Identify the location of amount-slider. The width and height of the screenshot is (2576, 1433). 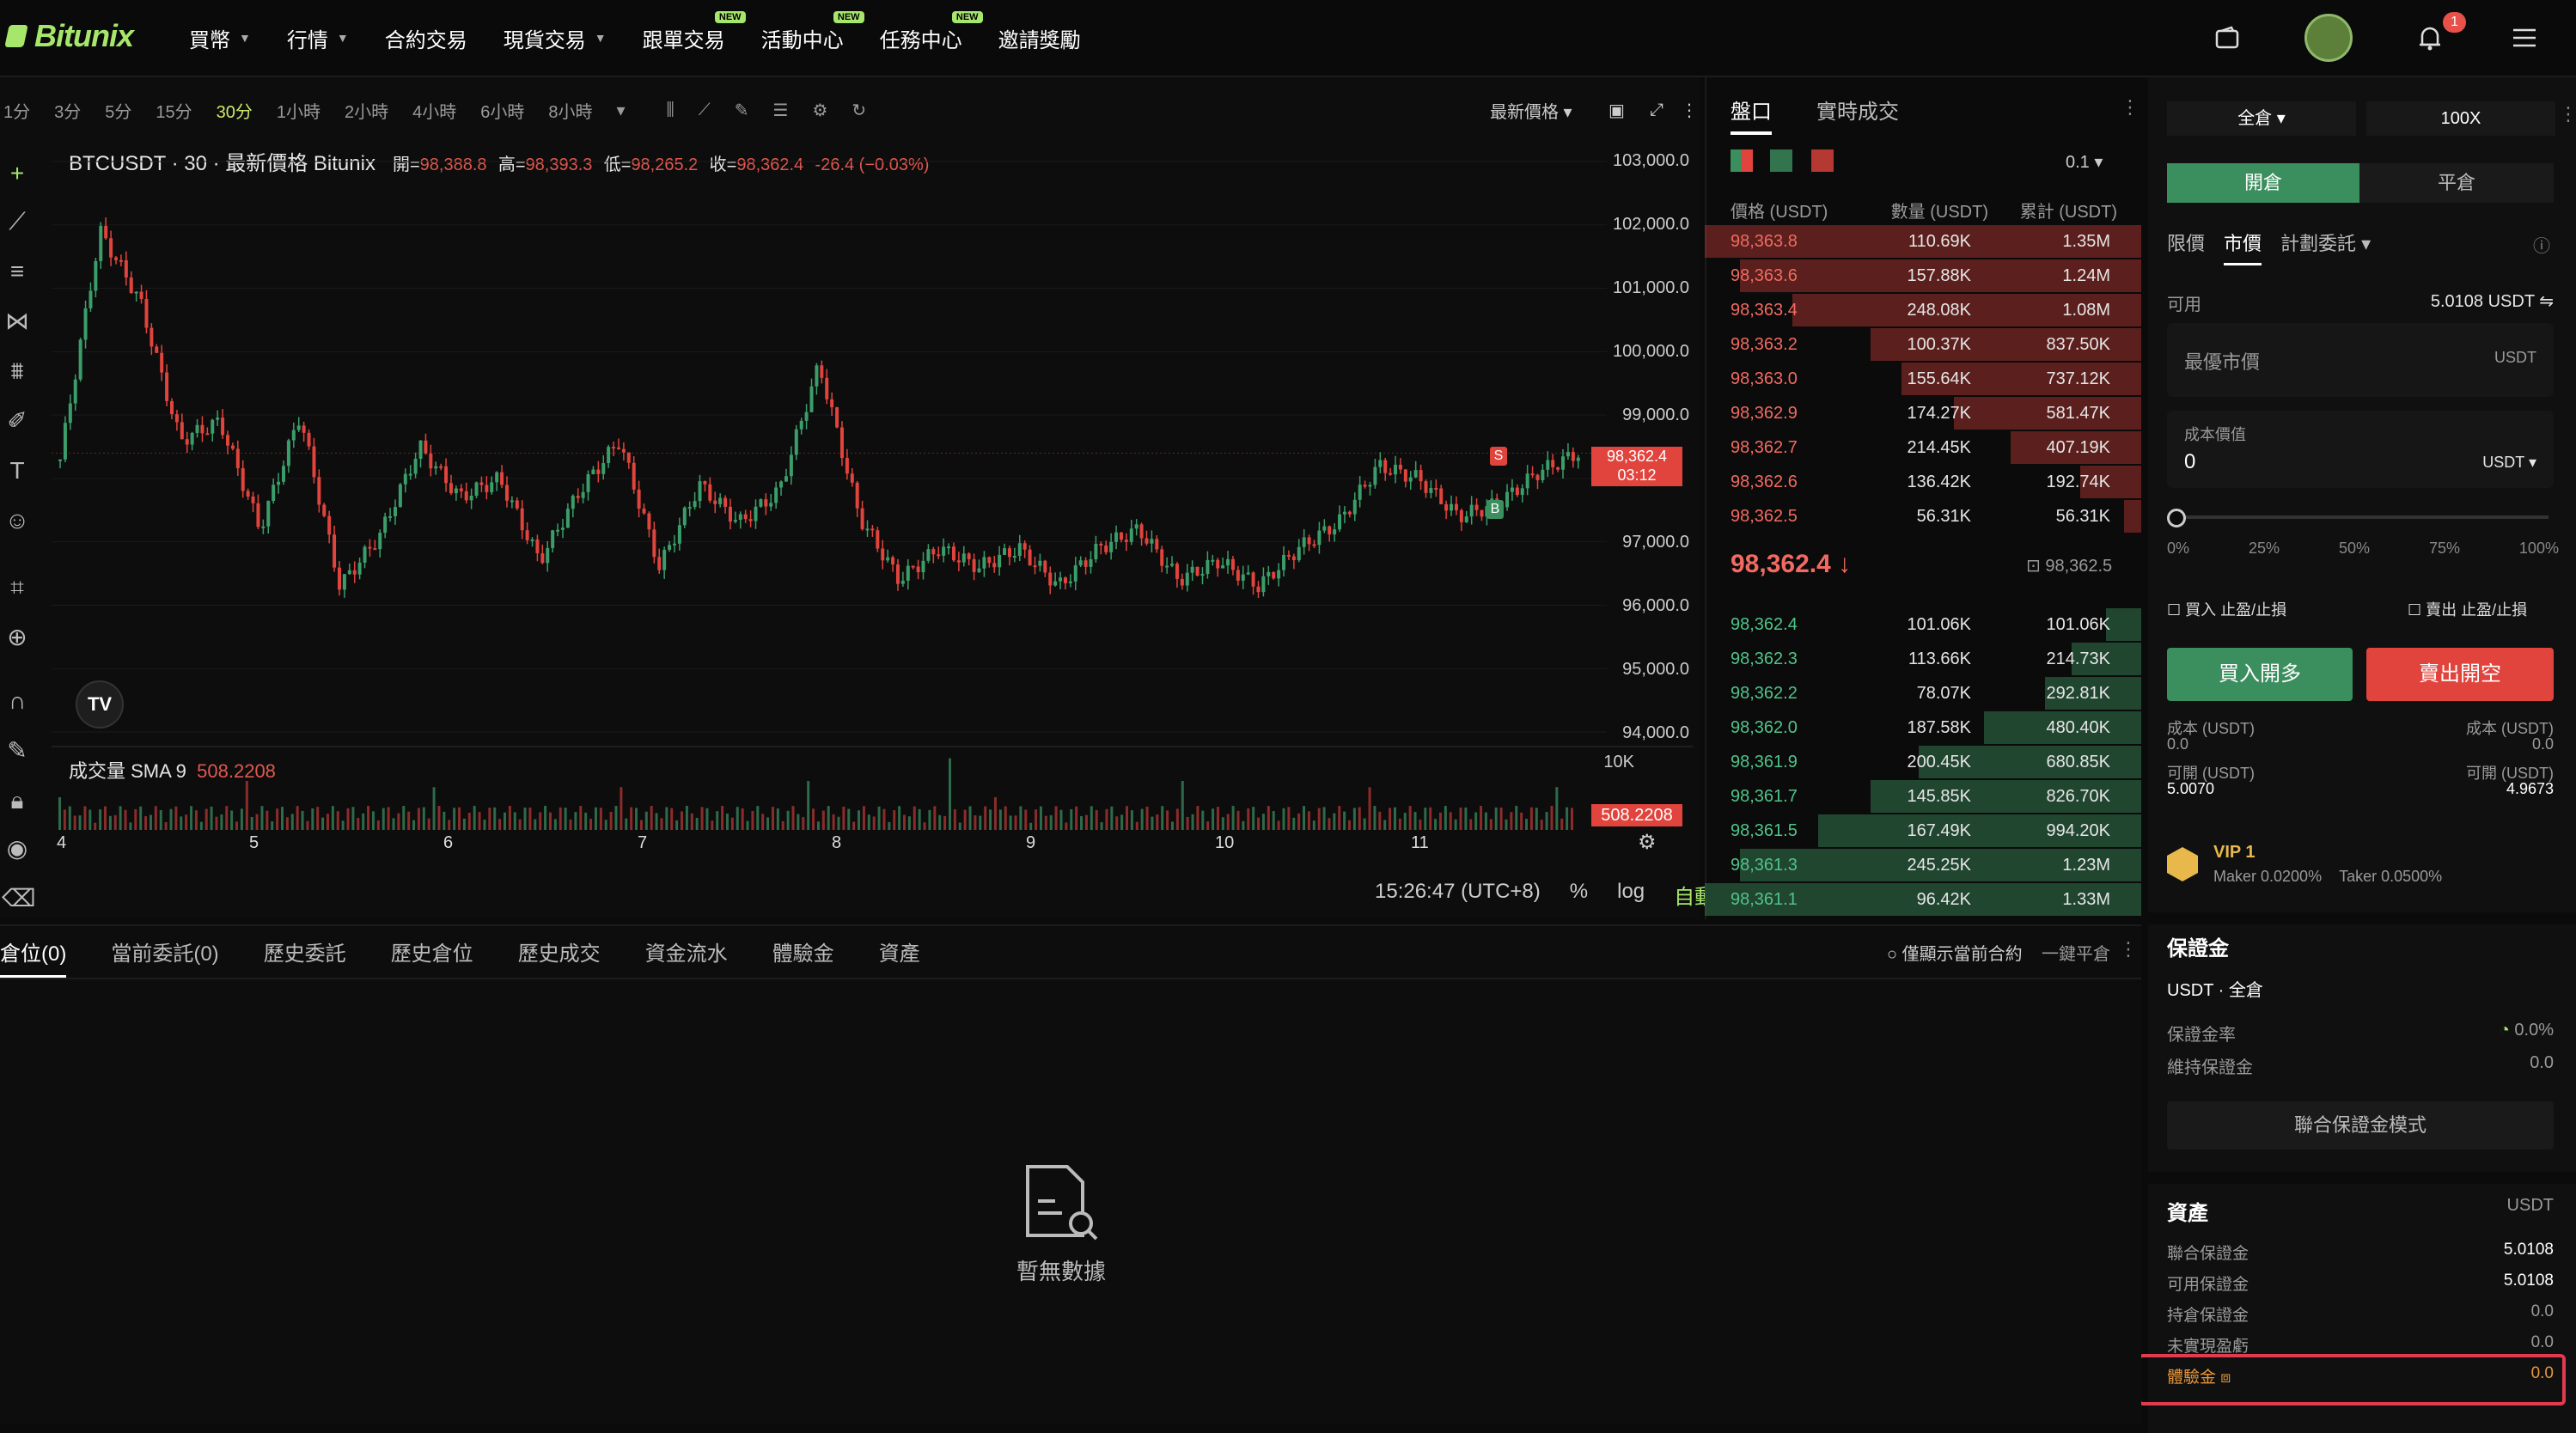
(2358, 518).